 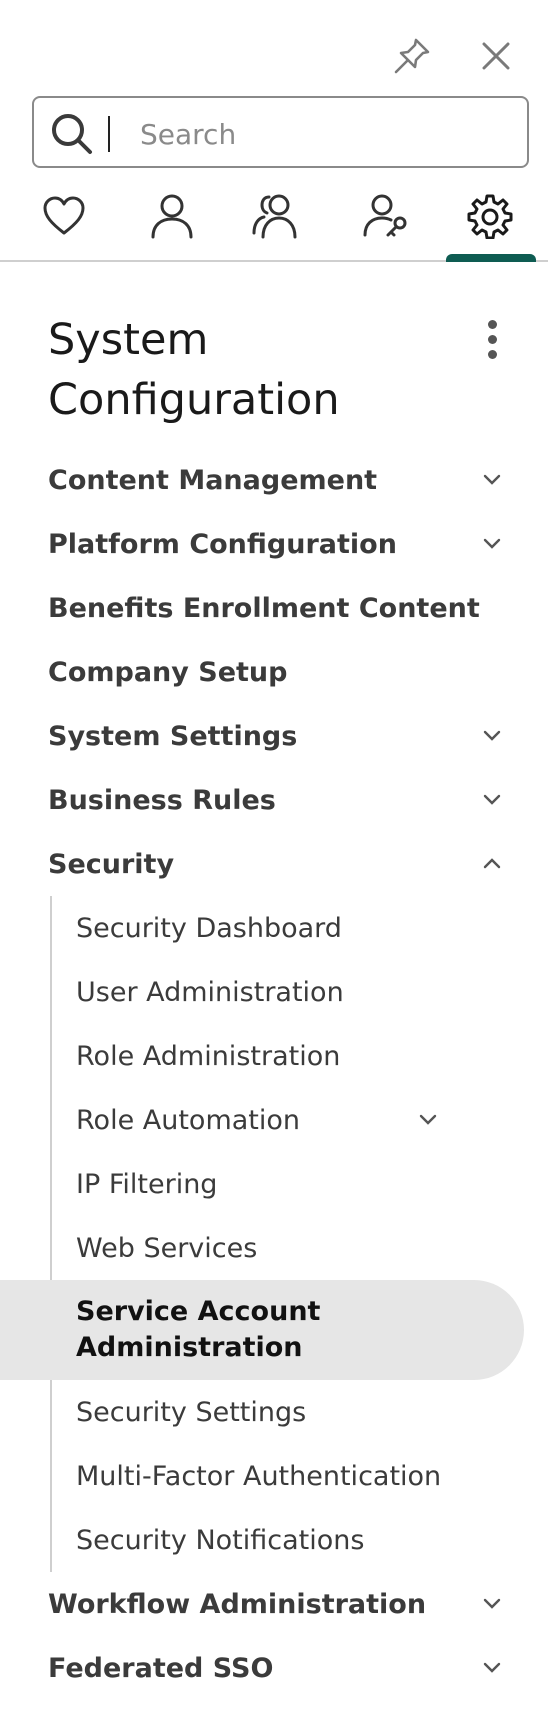 I want to click on person-icon, so click(x=172, y=216).